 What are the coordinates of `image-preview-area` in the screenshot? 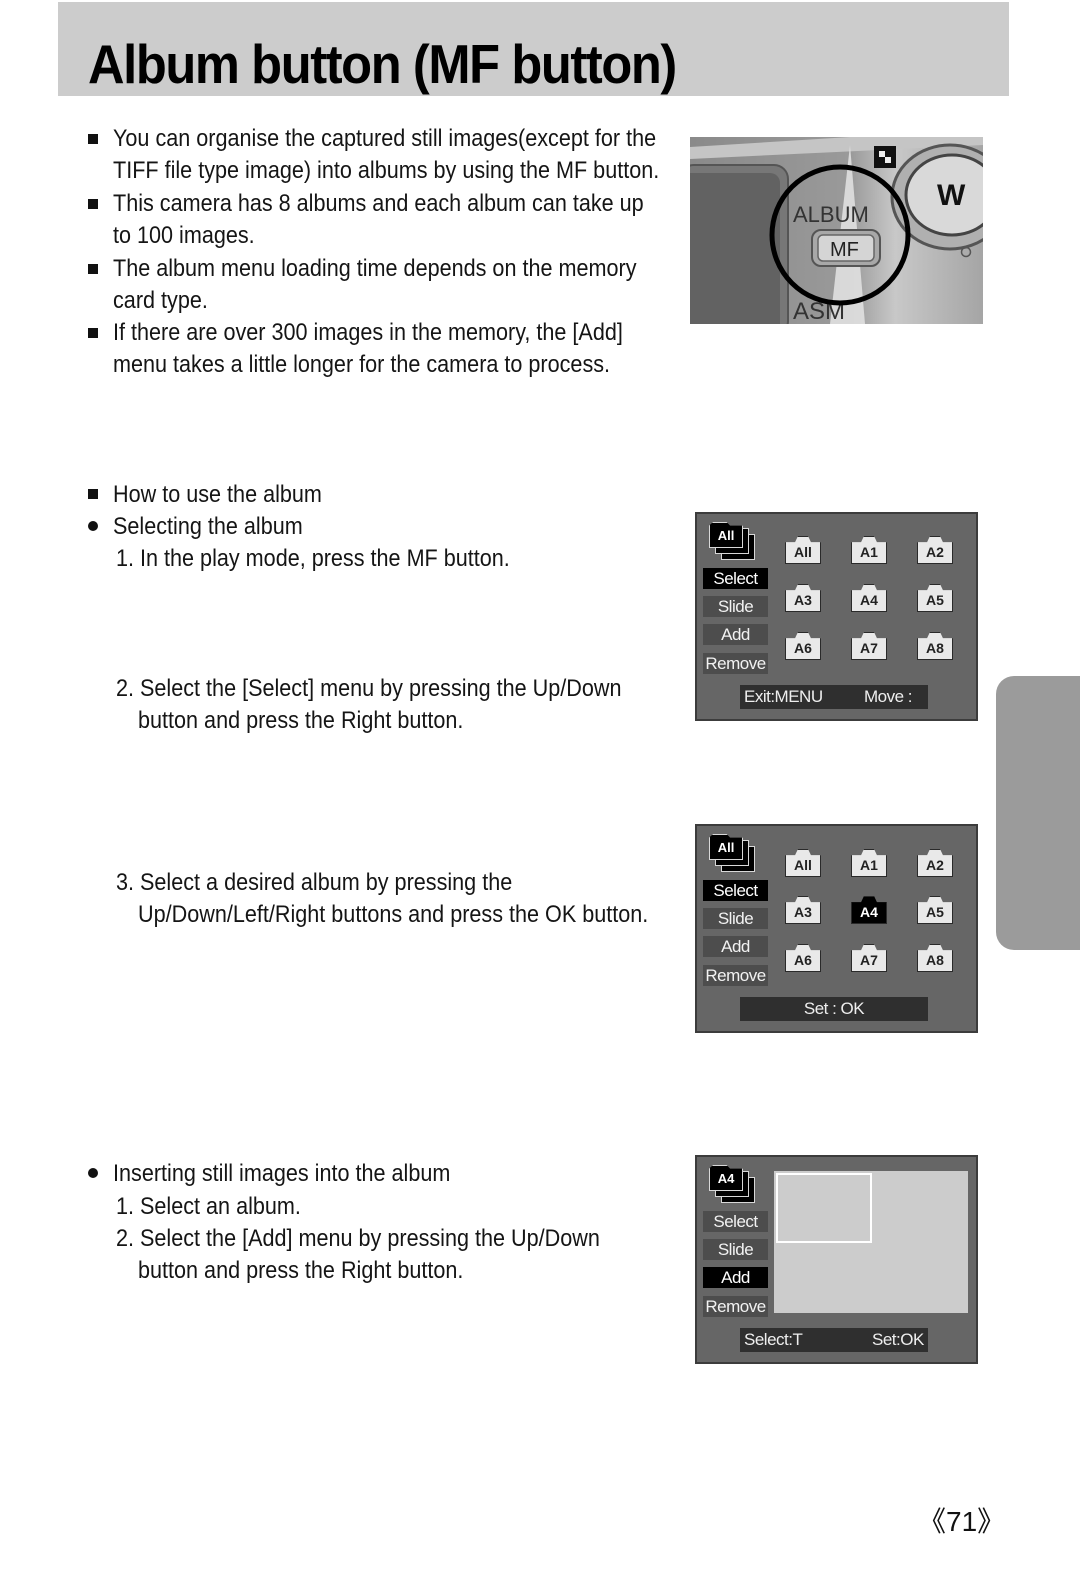 It's located at (871, 1242).